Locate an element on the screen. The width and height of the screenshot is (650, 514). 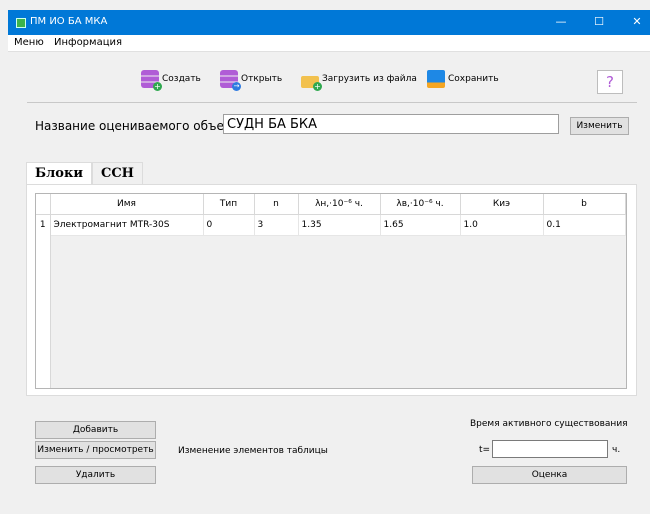
table-cell-name: Электромагнит MTR-30S is located at coordinates (127, 225).